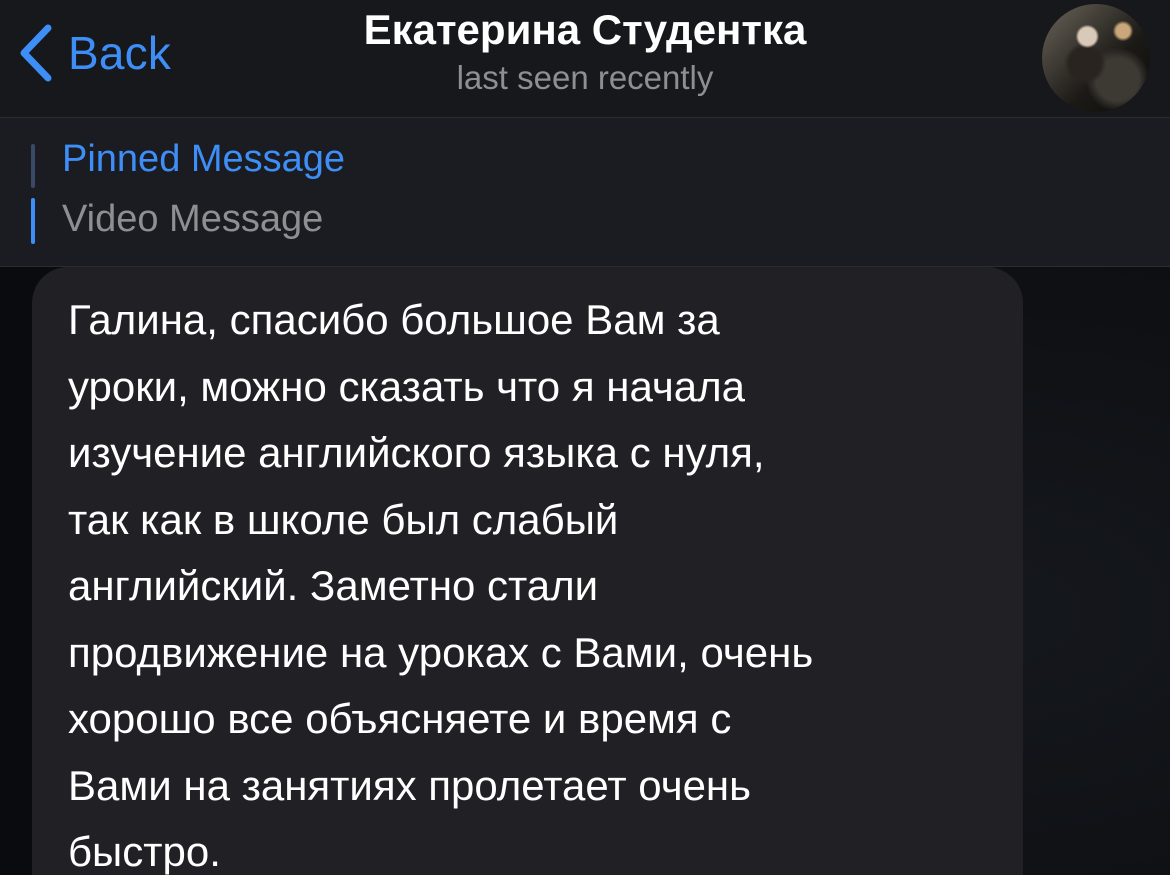  Describe the element at coordinates (333, 585) in the screenshot. I see `message-line: английский. Заметно стали` at that location.